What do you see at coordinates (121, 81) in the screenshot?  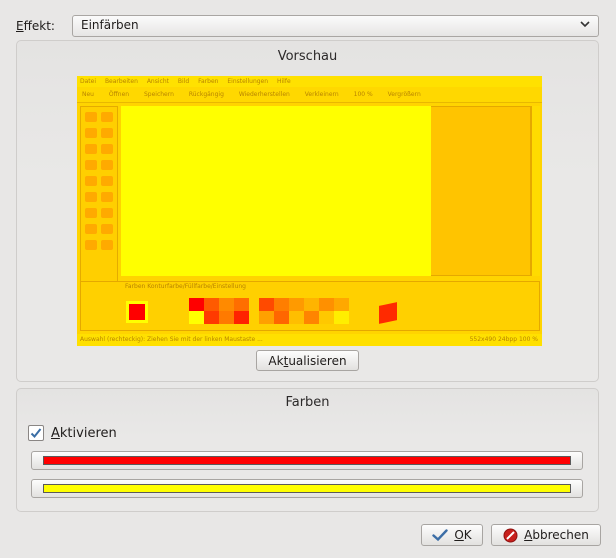 I see `preview-menu-item: Bearbeiten` at bounding box center [121, 81].